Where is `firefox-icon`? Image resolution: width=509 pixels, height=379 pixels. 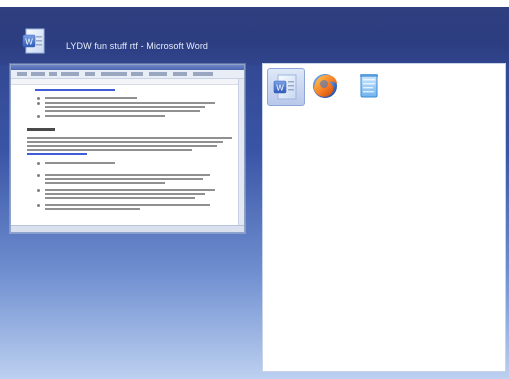
firefox-icon is located at coordinates (325, 86).